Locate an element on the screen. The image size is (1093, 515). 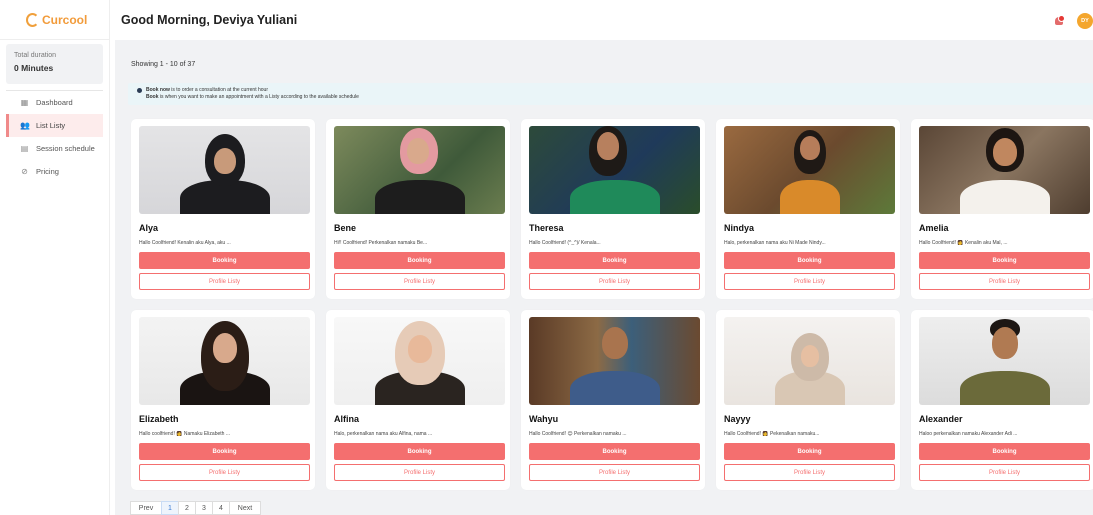
sidebar-item-label: Dashboard is located at coordinates (54, 102).